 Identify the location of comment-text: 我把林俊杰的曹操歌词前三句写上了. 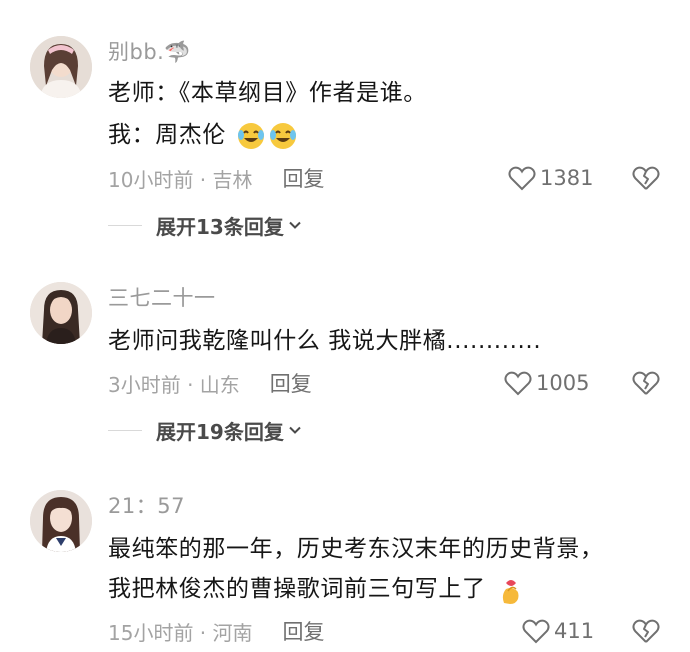
(297, 589).